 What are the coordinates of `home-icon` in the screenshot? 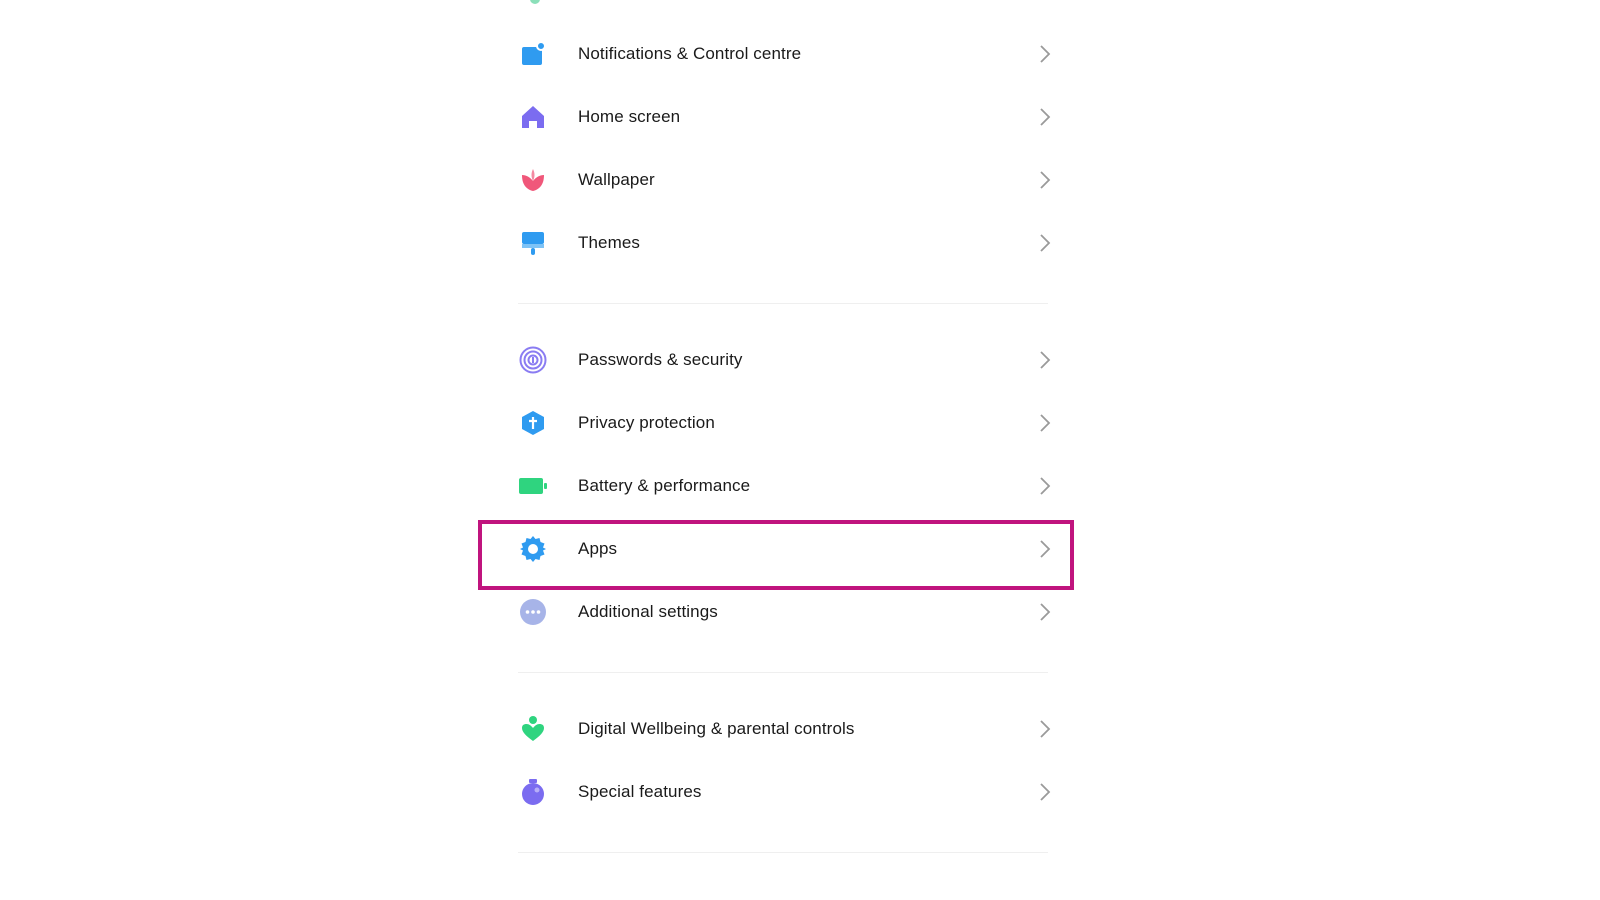 It's located at (533, 117).